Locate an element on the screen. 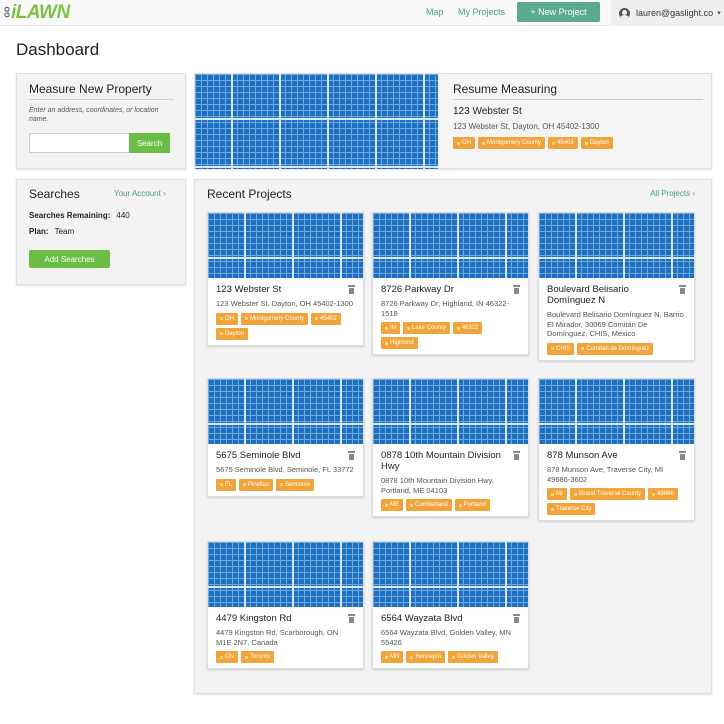 The height and width of the screenshot is (724, 724). logo-prefix: GO is located at coordinates (8, 11).